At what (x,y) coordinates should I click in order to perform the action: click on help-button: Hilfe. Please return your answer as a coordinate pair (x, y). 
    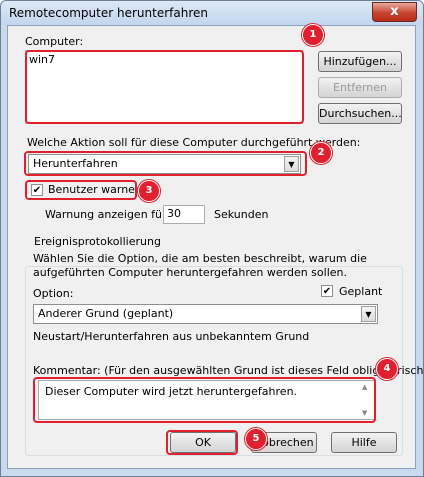
    Looking at the image, I should click on (364, 442).